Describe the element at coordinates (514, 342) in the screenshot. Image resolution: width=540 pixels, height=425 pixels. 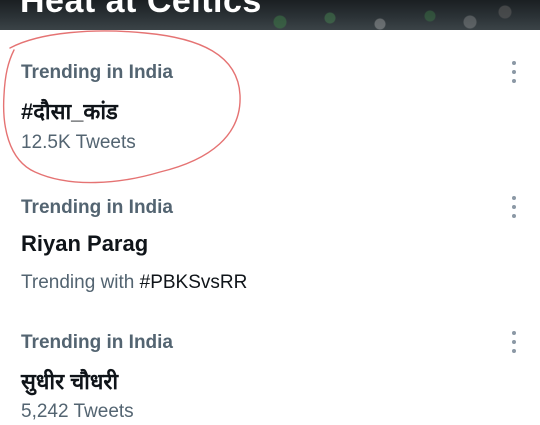
I see `more-options-button` at that location.